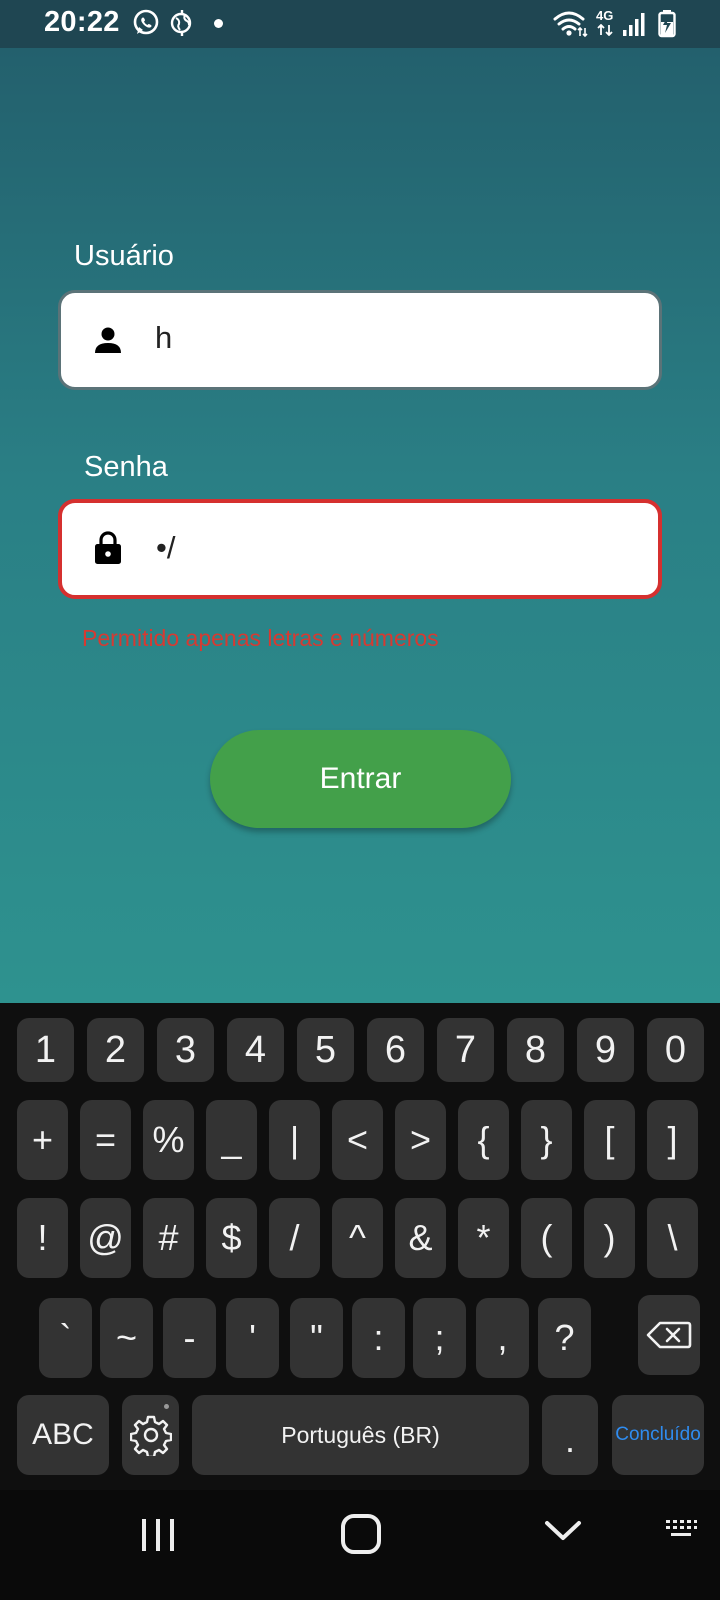 This screenshot has height=1600, width=720. What do you see at coordinates (42, 1140) in the screenshot?
I see `key-row2-0: +` at bounding box center [42, 1140].